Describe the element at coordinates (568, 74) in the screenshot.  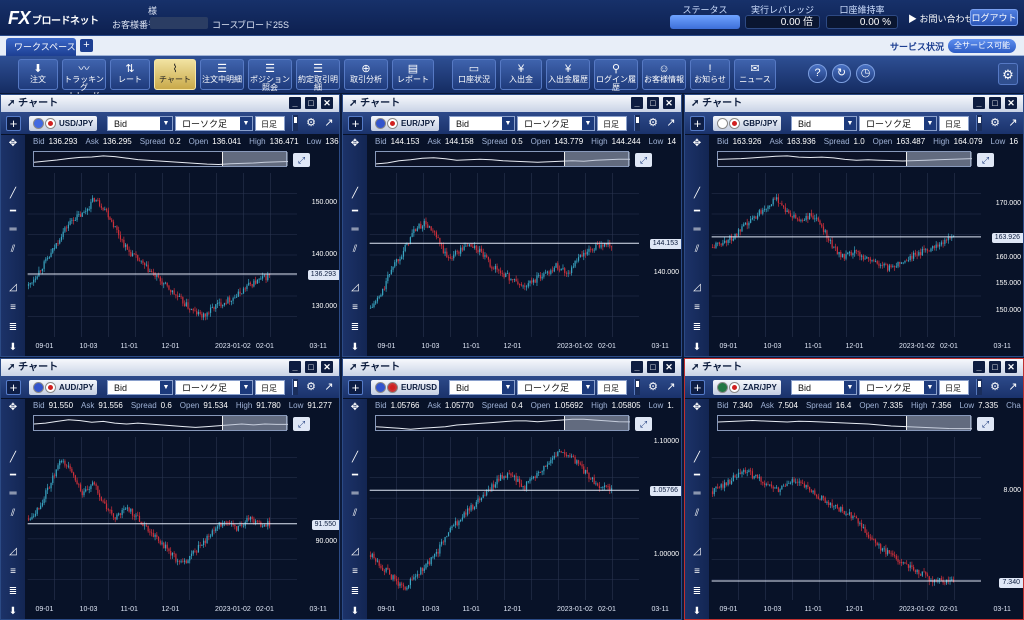
I see `toolbar-deposit-history-button: ¥ 入出金履歴` at that location.